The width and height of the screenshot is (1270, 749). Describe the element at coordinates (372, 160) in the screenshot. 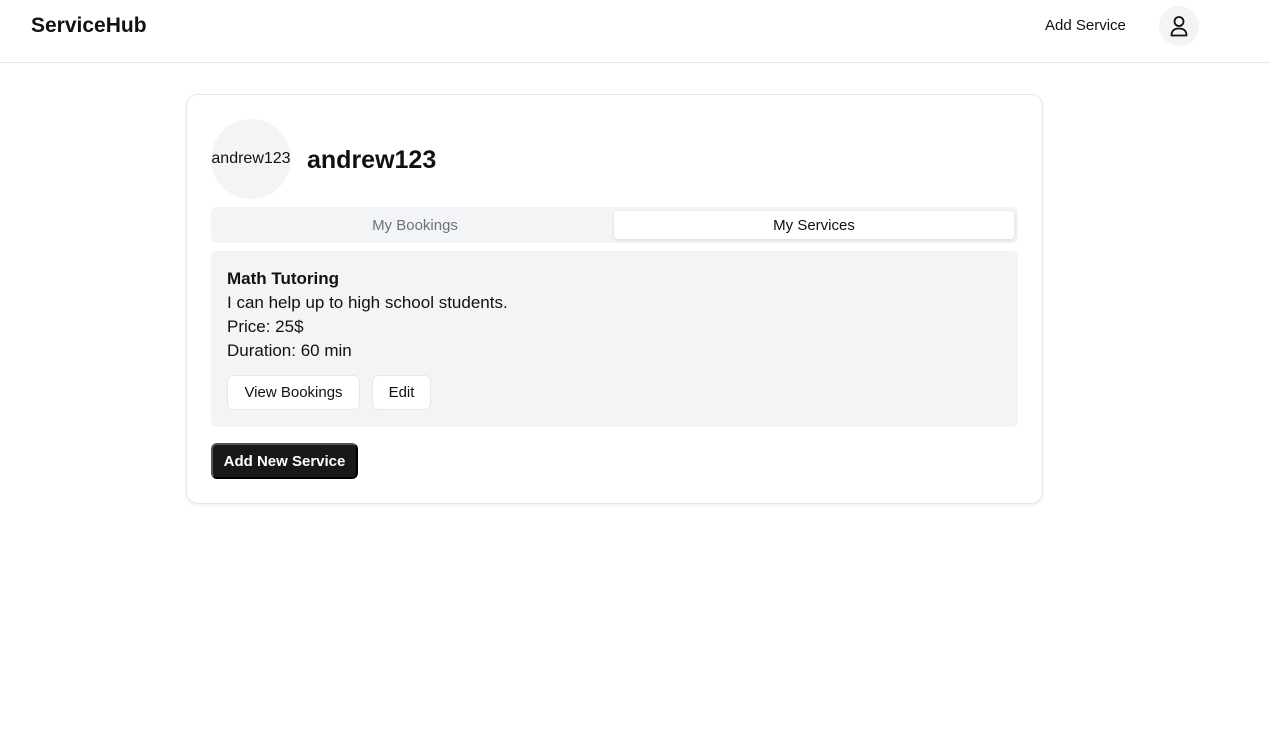

I see `profile-username: andrew123` at that location.